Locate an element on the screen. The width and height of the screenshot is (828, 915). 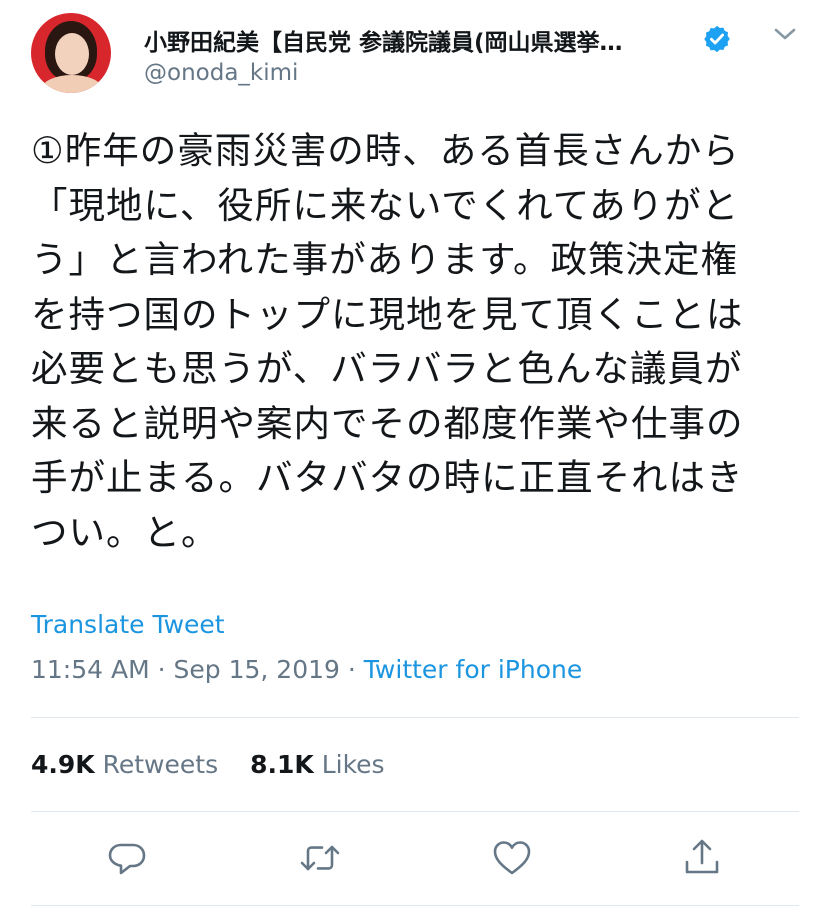
engagement-stats: 4.9K Retweets 8.1K Likes is located at coordinates (208, 764).